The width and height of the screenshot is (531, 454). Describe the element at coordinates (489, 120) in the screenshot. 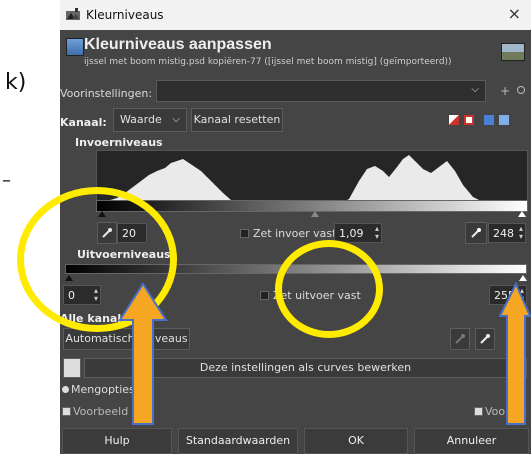

I see `channel-view-icon` at that location.